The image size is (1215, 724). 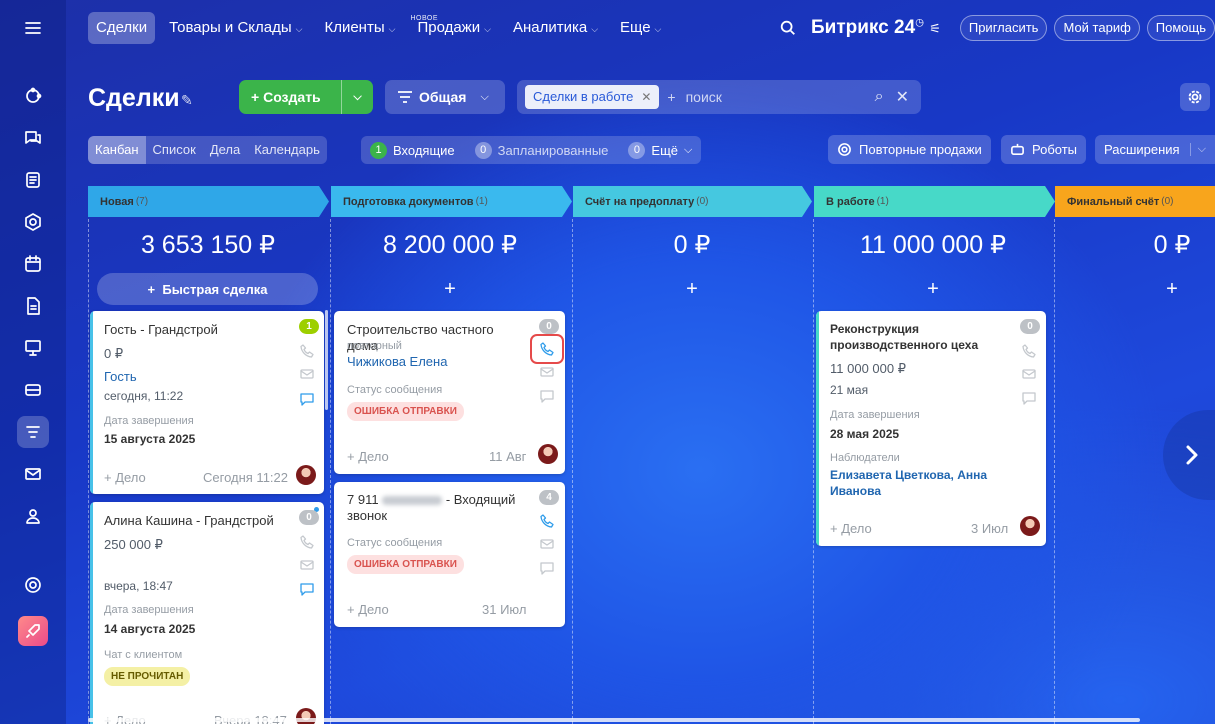 What do you see at coordinates (453, 28) in the screenshot?
I see `nav-sales: НОВОЕ Продажи ⌵` at bounding box center [453, 28].